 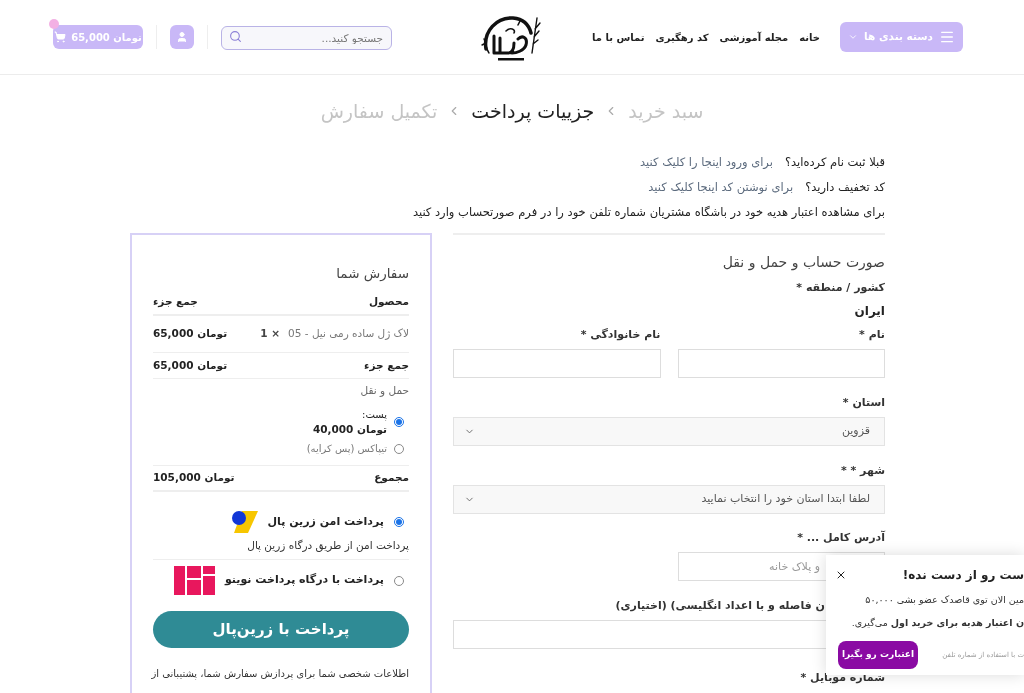 What do you see at coordinates (937, 623) in the screenshot?
I see `popup-text: ن اعتبار هدیه برای خرید اول می‌گیری.` at bounding box center [937, 623].